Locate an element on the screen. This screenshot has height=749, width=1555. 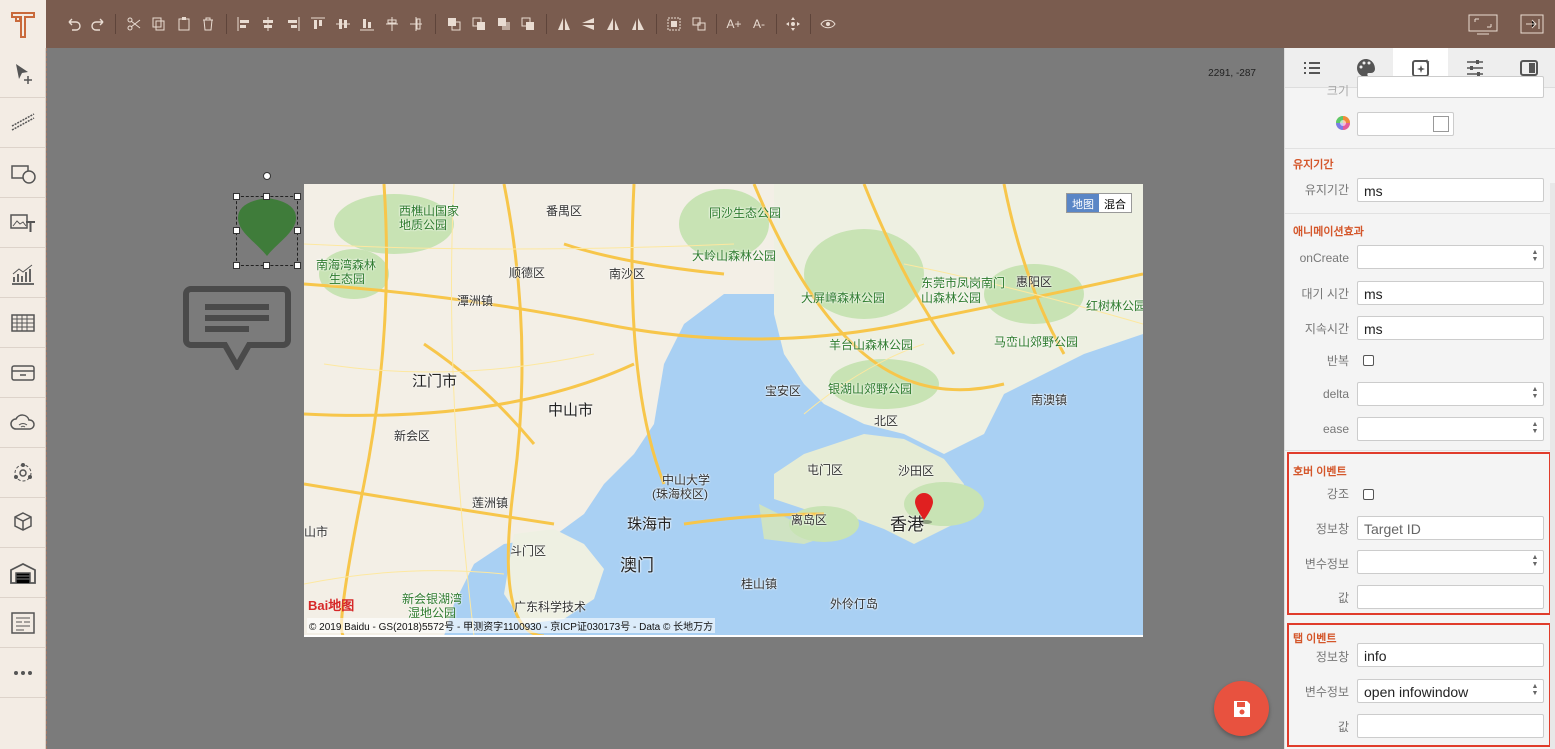
oncreate-select: ▲ ▼ is located at coordinates (1450, 257).